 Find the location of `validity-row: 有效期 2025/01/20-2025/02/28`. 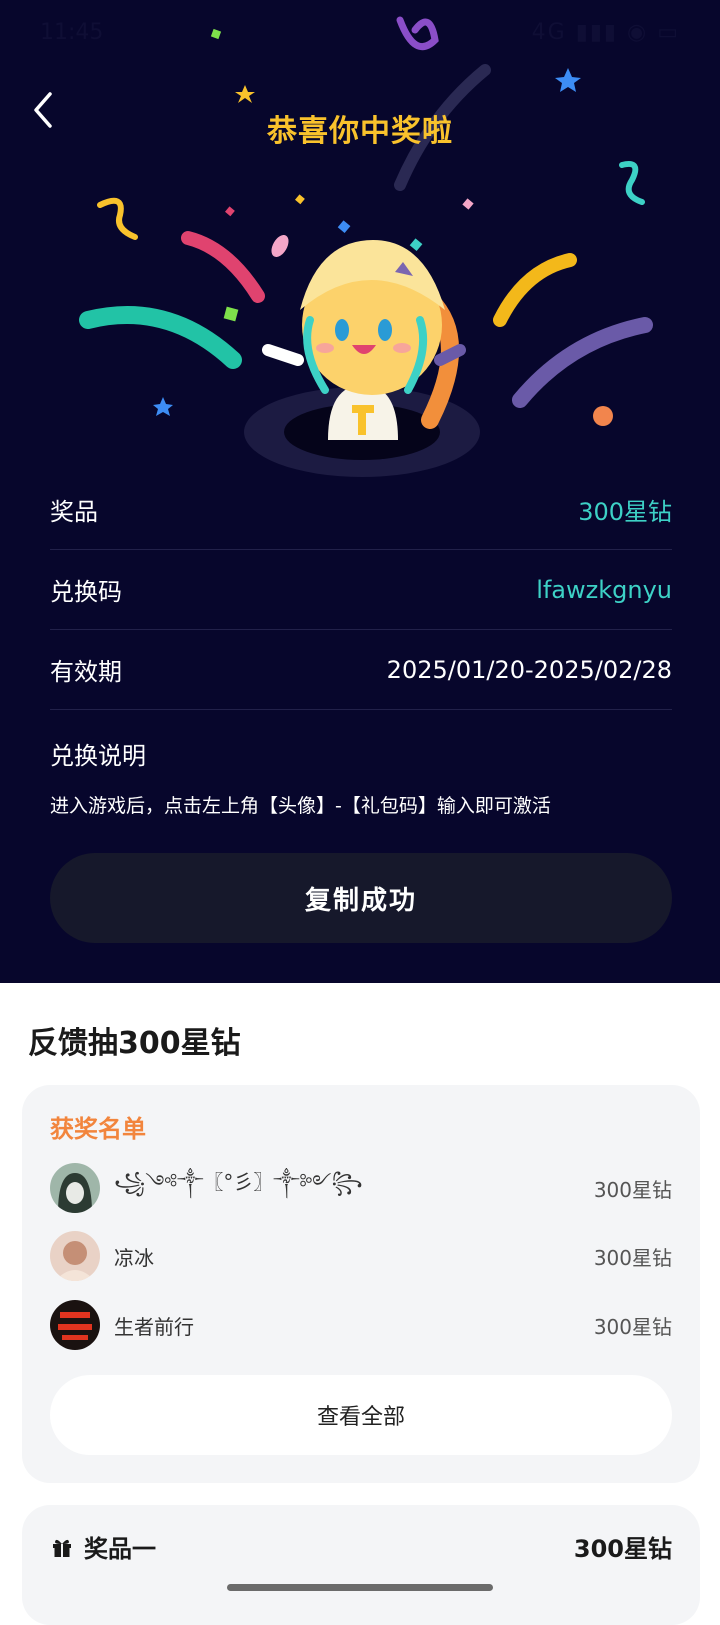

validity-row: 有效期 2025/01/20-2025/02/28 is located at coordinates (361, 670).